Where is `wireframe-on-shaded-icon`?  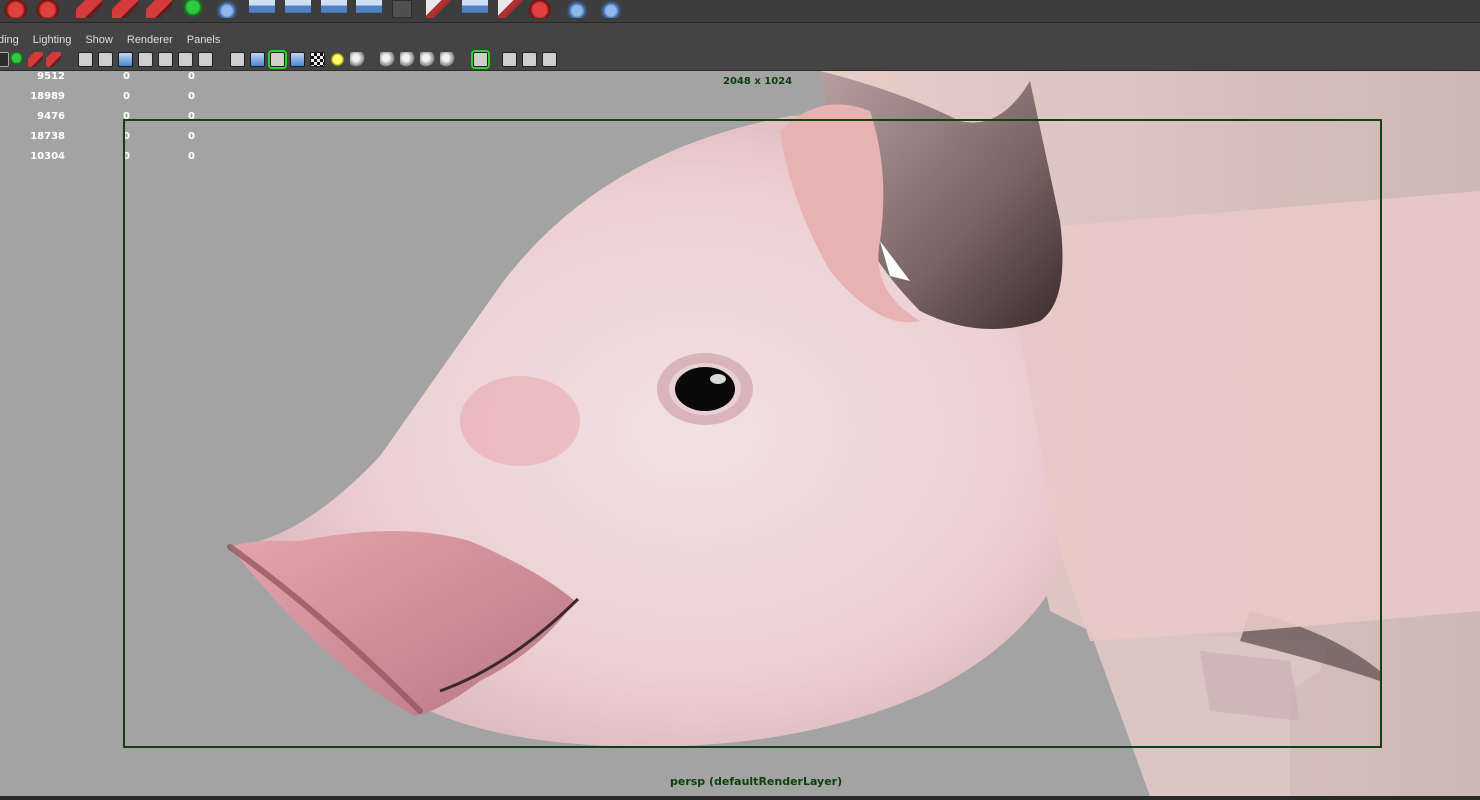
wireframe-on-shaded-icon is located at coordinates (277, 59).